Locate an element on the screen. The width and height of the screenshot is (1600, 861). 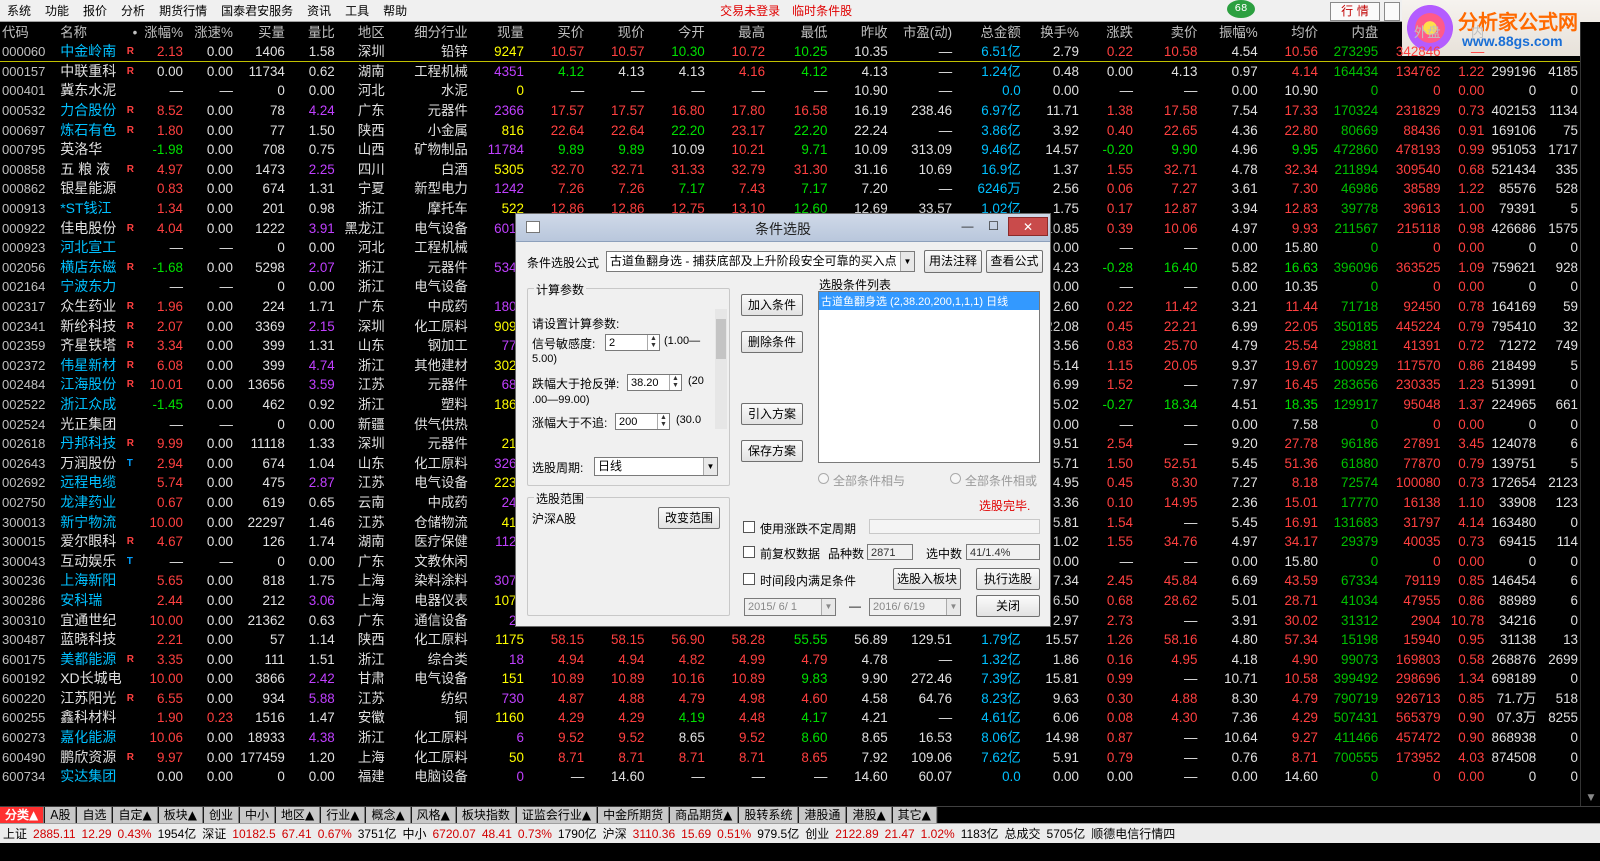
tab-category: 概念▲ is located at coordinates (388, 815).